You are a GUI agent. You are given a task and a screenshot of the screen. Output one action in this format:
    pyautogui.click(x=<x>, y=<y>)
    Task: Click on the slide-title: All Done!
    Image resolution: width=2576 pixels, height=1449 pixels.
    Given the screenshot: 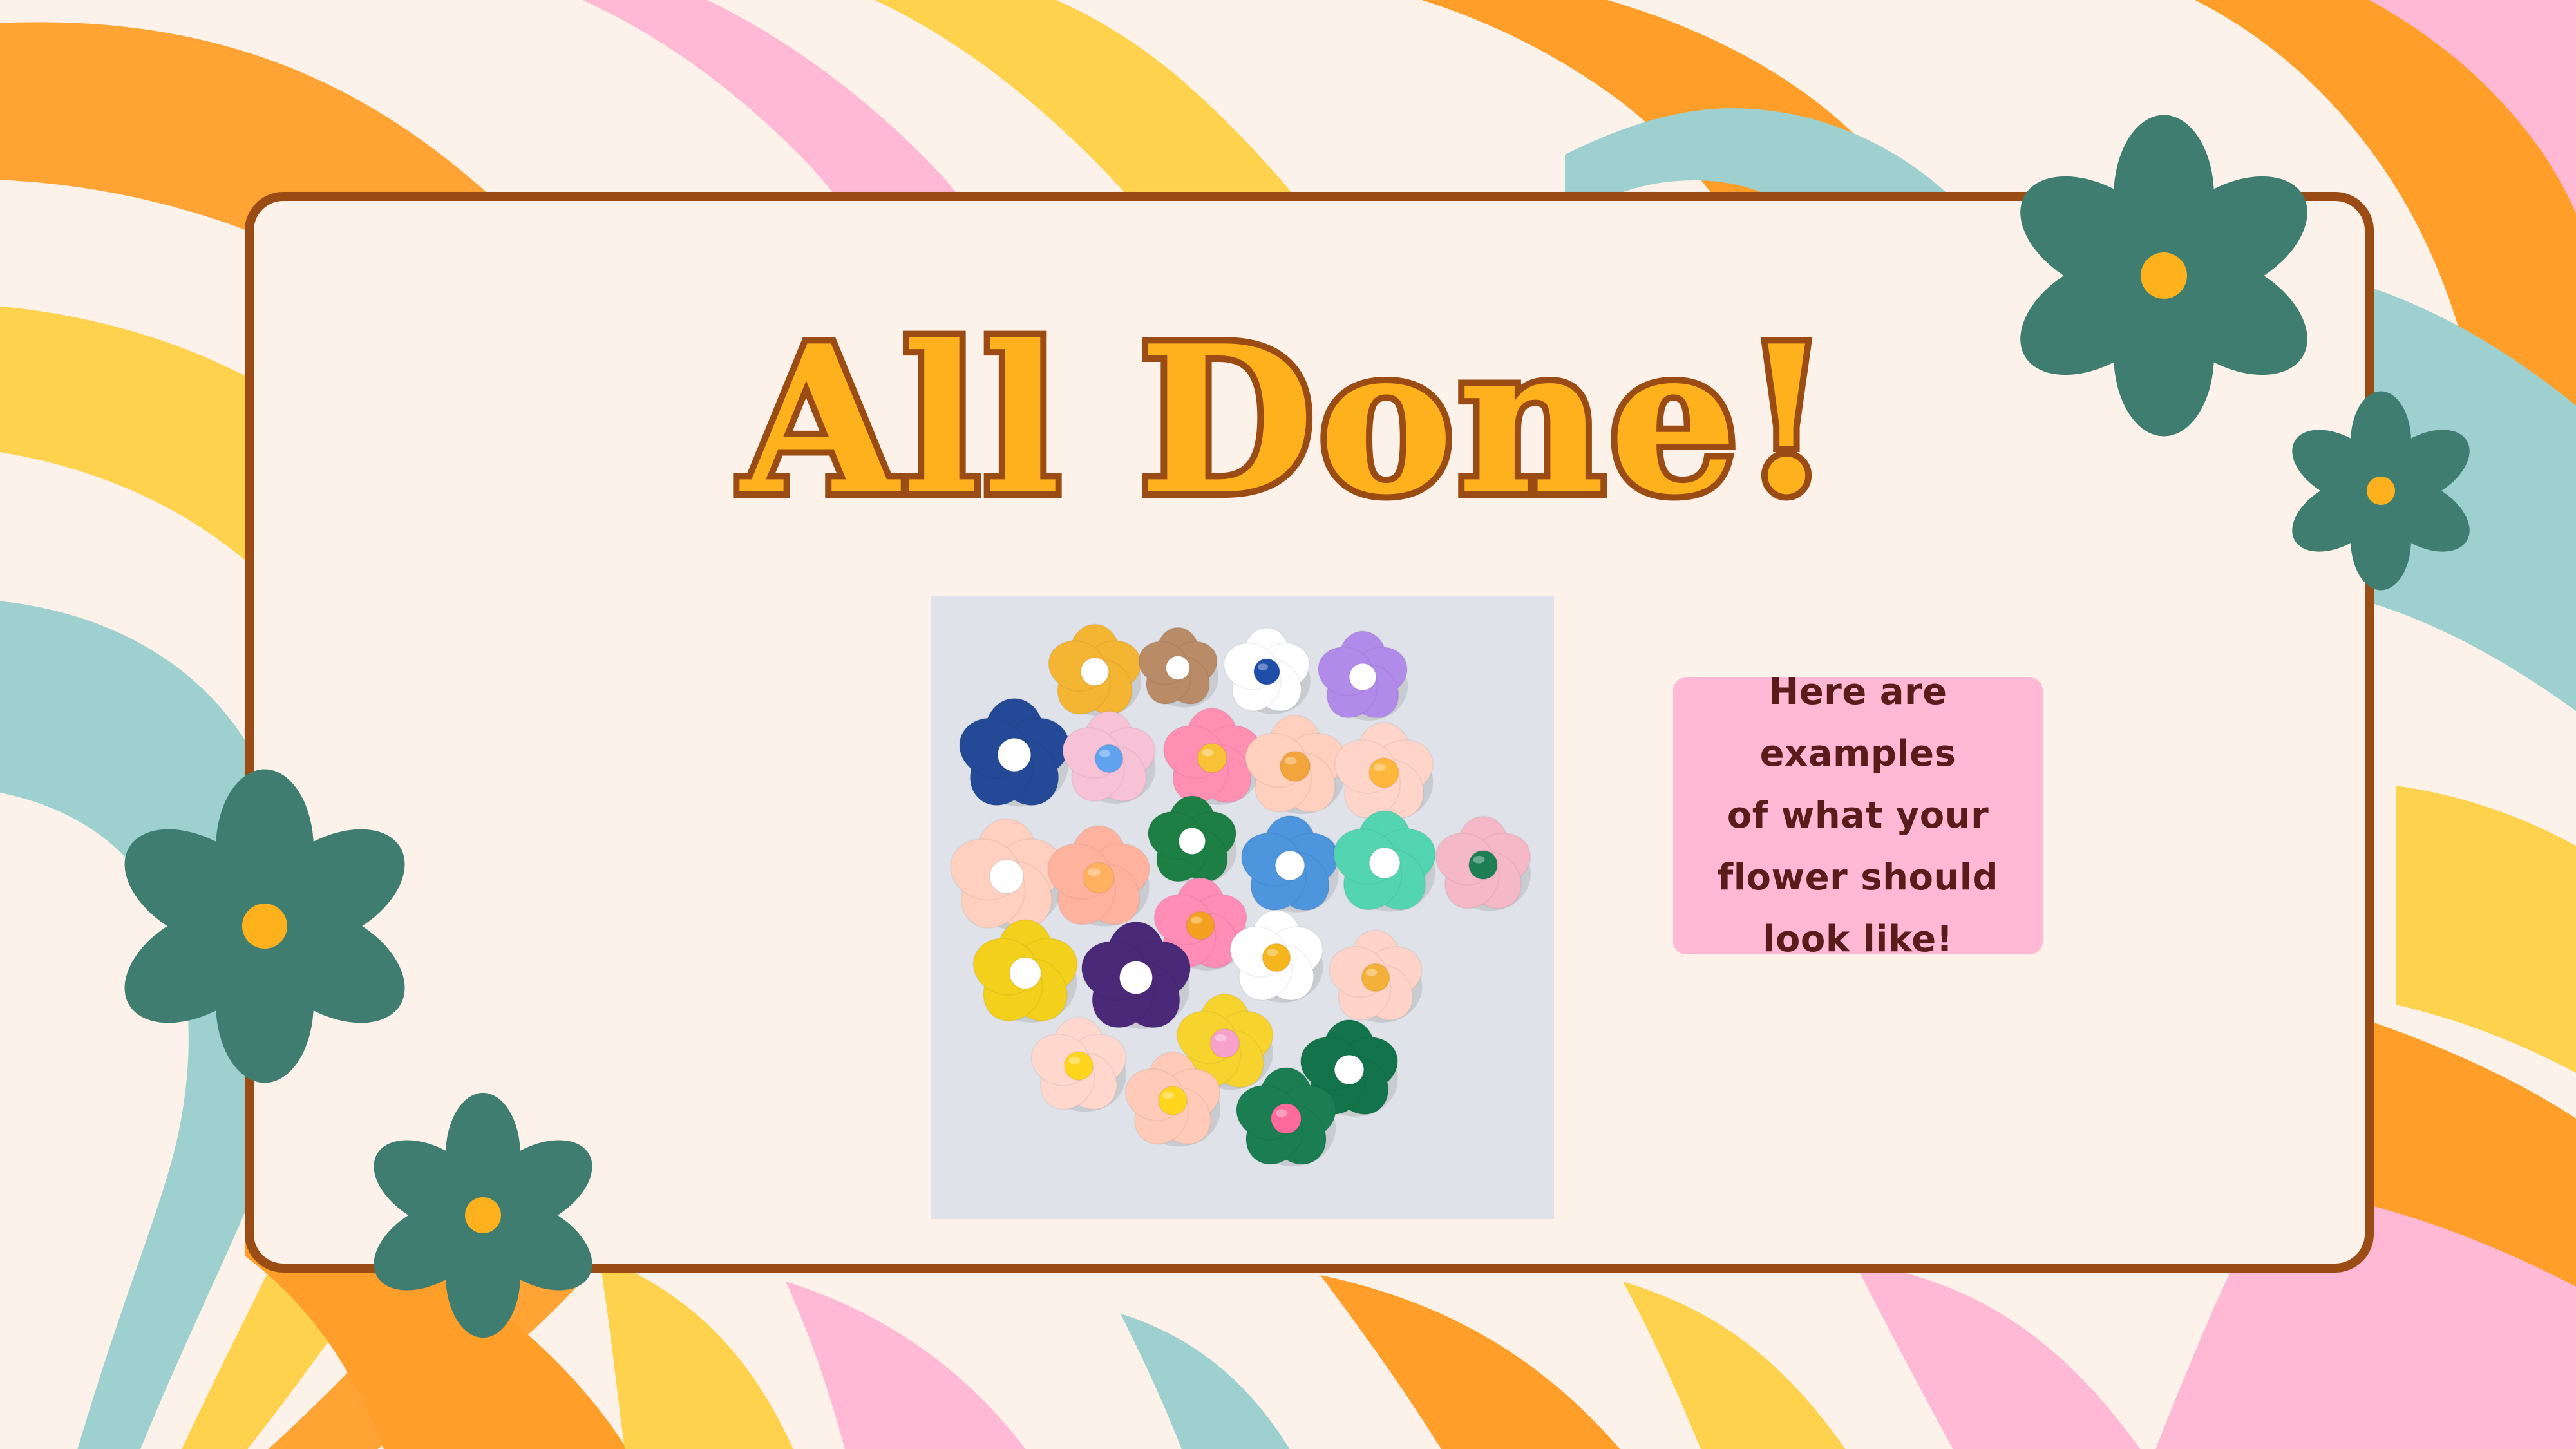 What is the action you would take?
    pyautogui.click(x=1286, y=420)
    